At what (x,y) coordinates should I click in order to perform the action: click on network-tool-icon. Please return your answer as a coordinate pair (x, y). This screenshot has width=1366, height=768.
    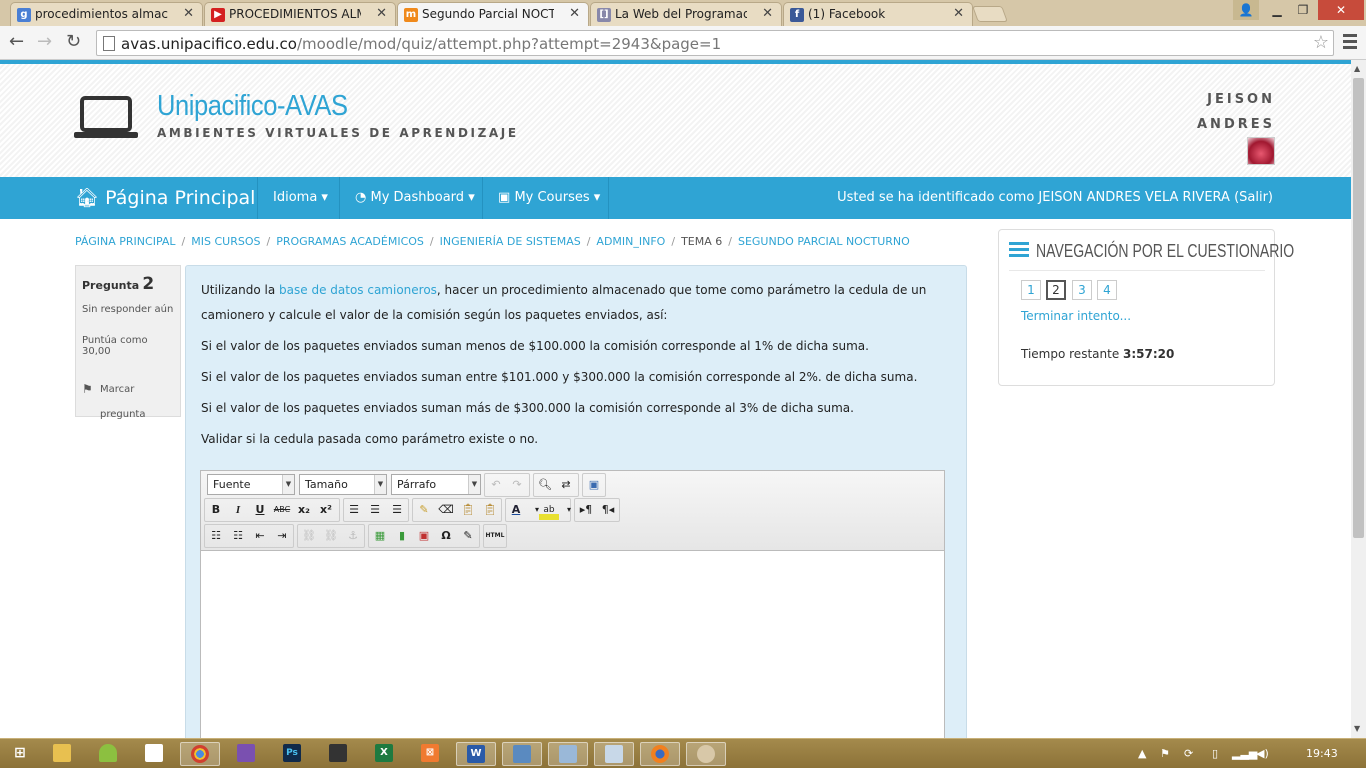
    Looking at the image, I should click on (522, 754).